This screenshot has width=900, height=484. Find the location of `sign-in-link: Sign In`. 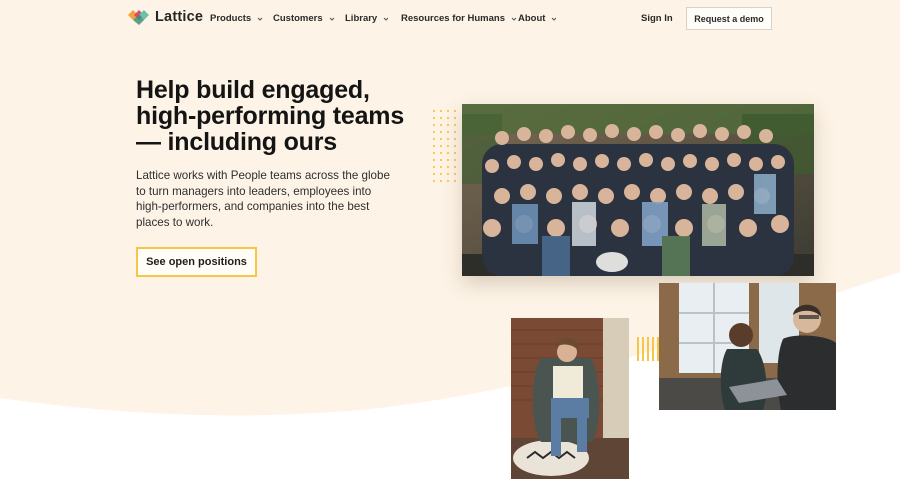

sign-in-link: Sign In is located at coordinates (657, 18).